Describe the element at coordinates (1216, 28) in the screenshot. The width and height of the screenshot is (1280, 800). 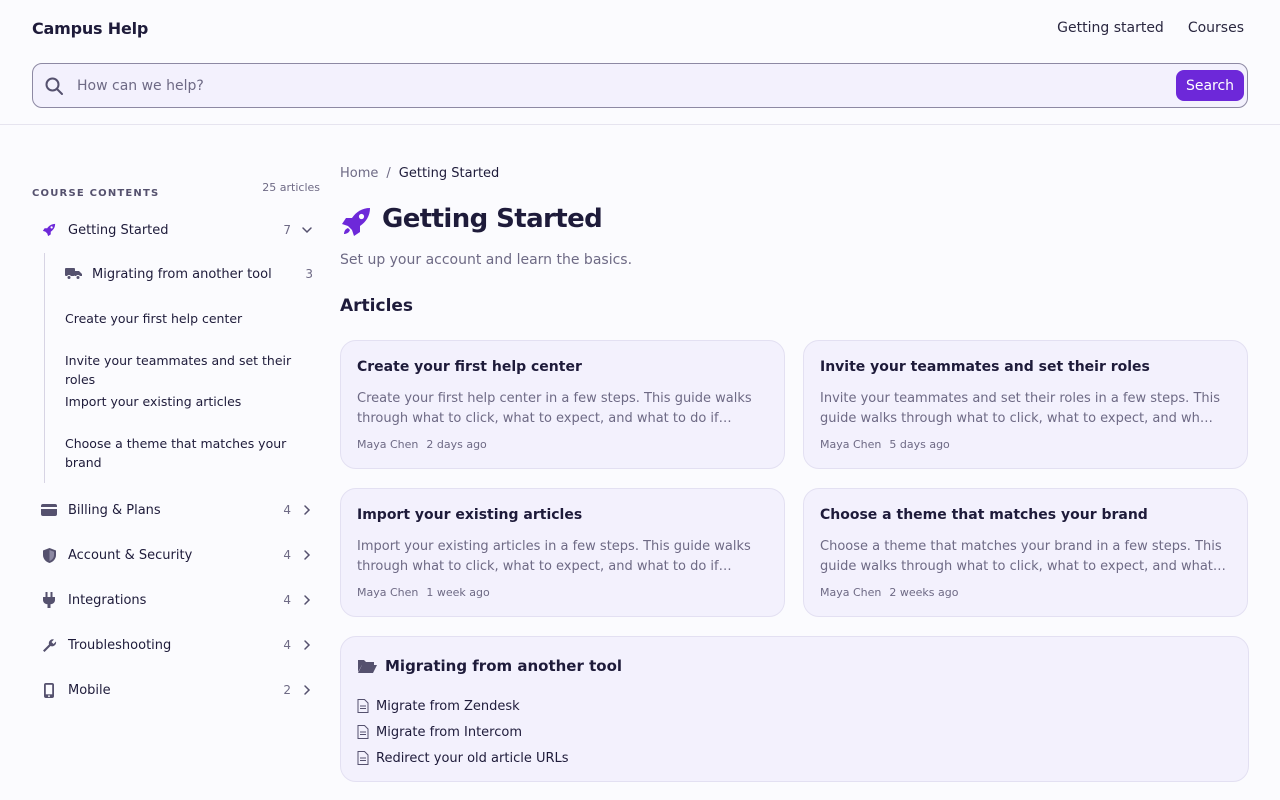
I see `nav-courses: Courses` at that location.